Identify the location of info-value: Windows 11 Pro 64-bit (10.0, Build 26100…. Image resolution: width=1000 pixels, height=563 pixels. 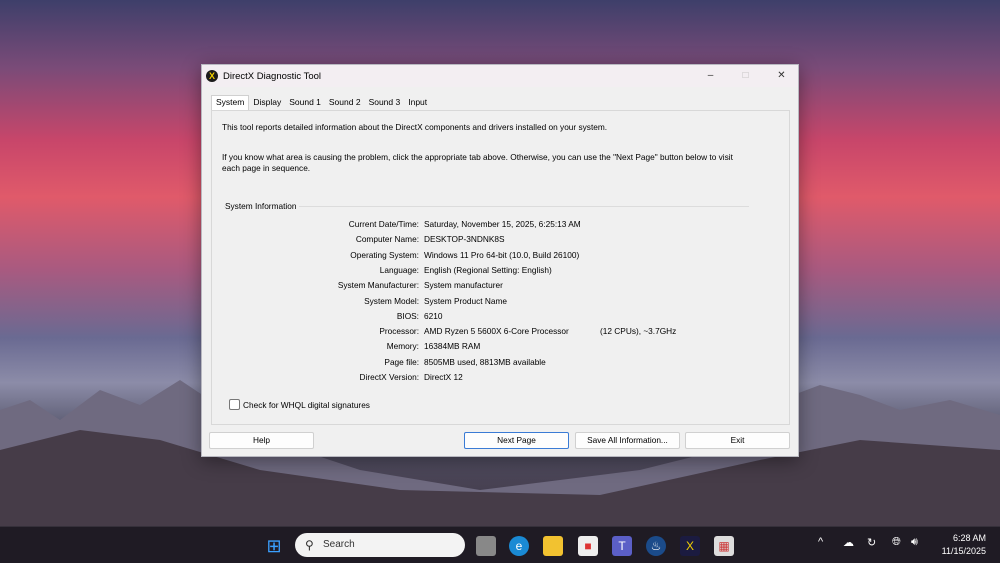
(502, 254).